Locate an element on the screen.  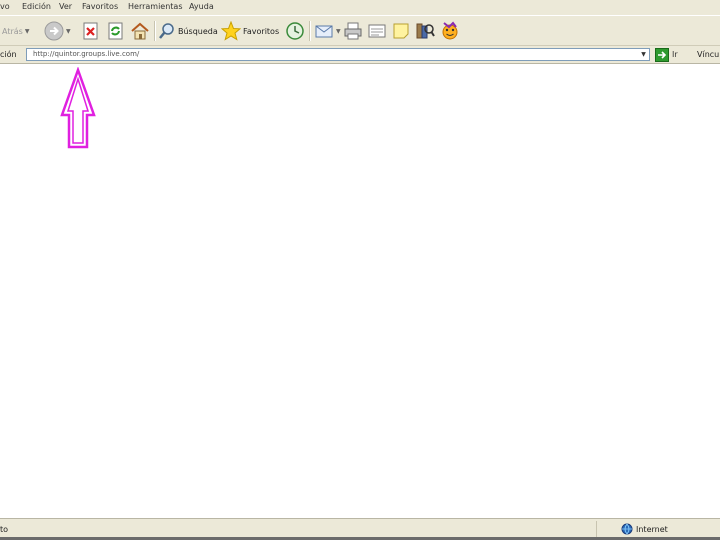
annotation-arrow-icon is located at coordinates (78, 108).